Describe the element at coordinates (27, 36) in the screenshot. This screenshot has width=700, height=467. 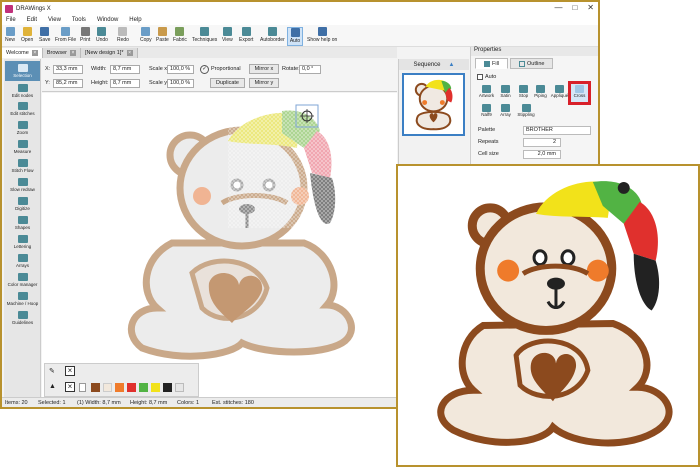
I see `open-button: Open` at that location.